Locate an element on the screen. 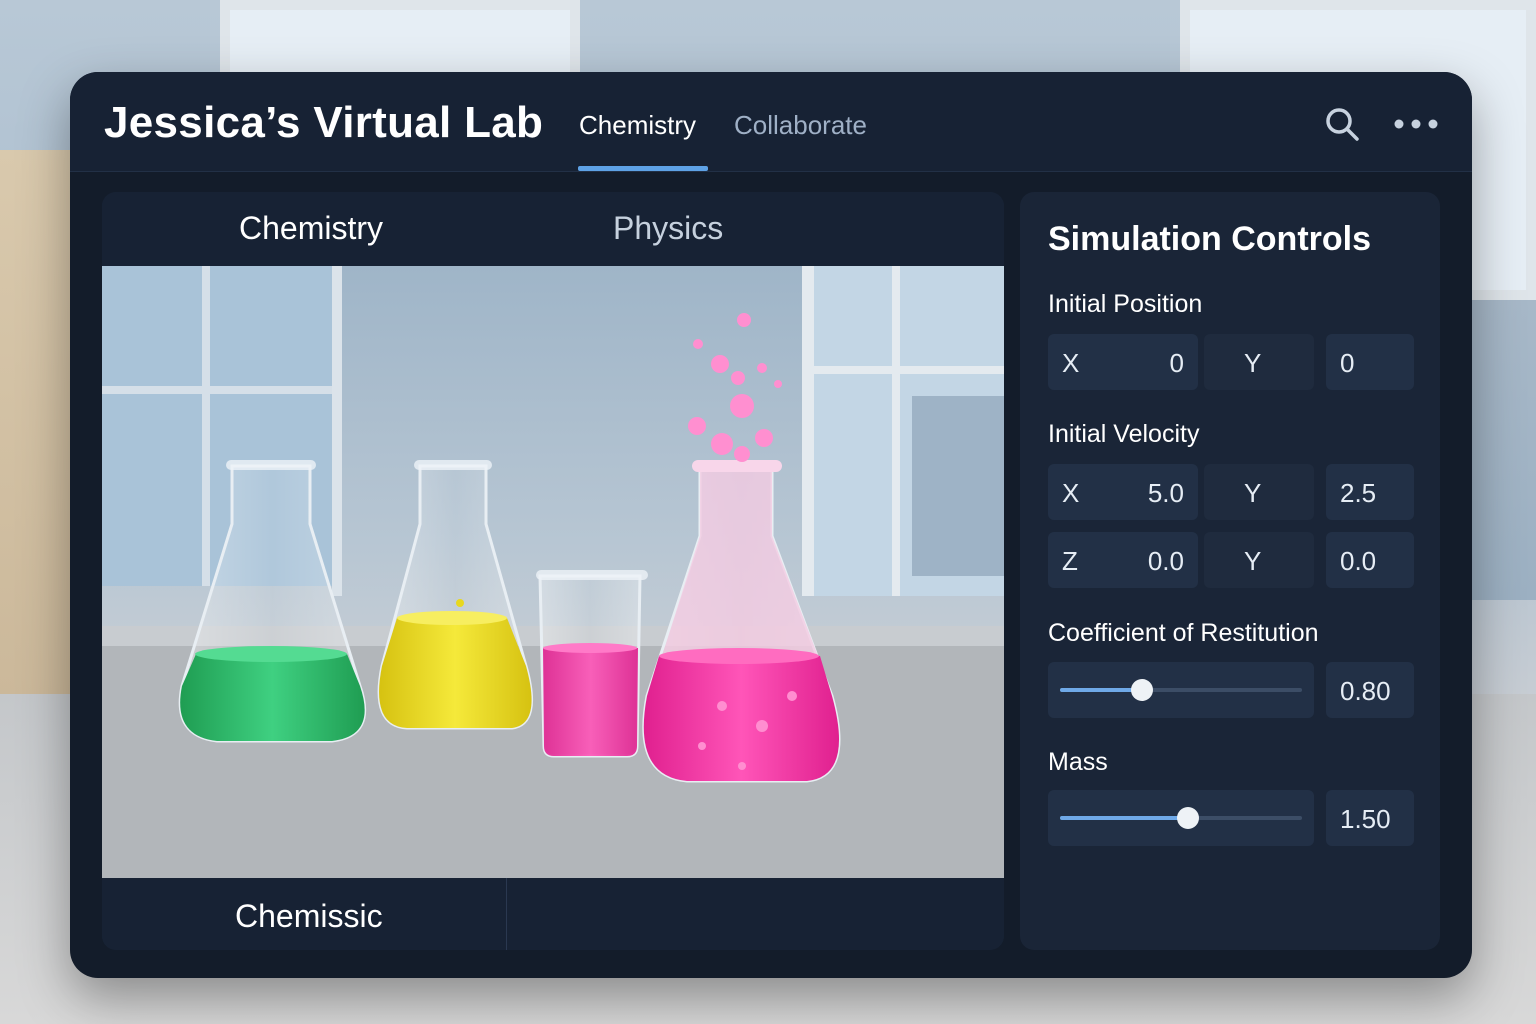  velocity-y-field: 2.5 is located at coordinates (1370, 492).